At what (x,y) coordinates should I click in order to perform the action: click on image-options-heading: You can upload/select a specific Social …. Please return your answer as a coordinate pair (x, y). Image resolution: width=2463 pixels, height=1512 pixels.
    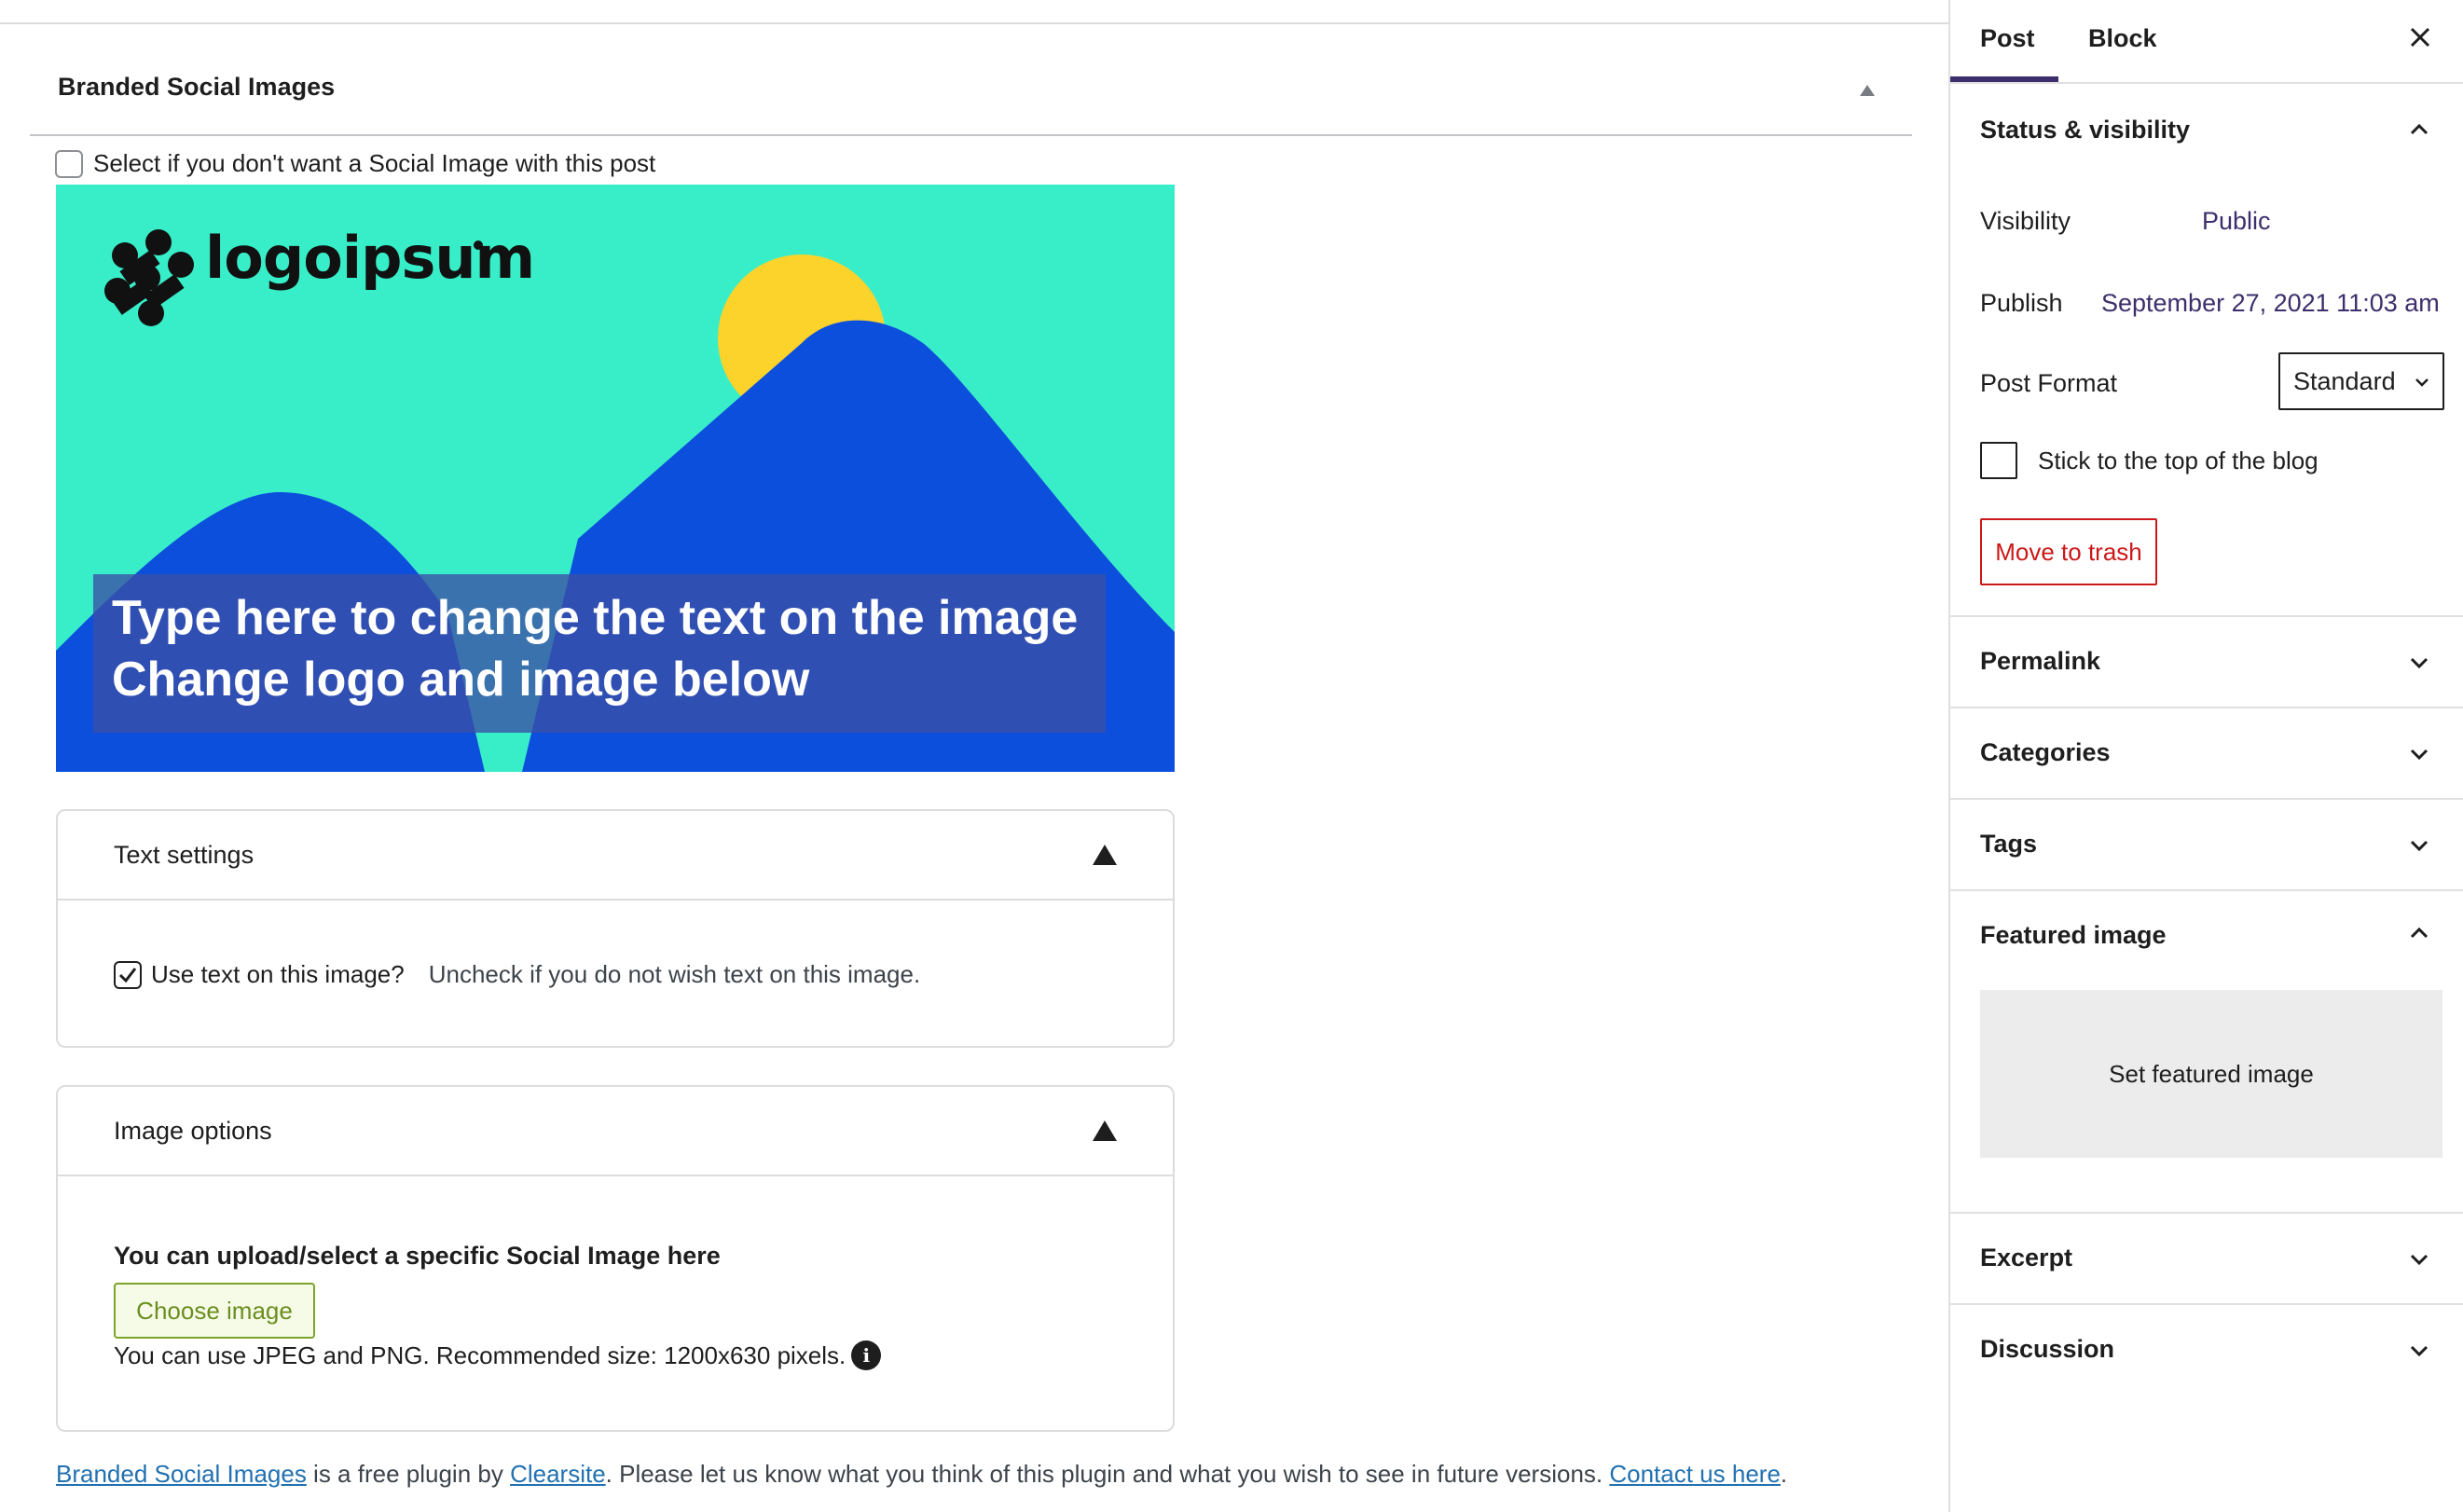
    Looking at the image, I should click on (417, 1256).